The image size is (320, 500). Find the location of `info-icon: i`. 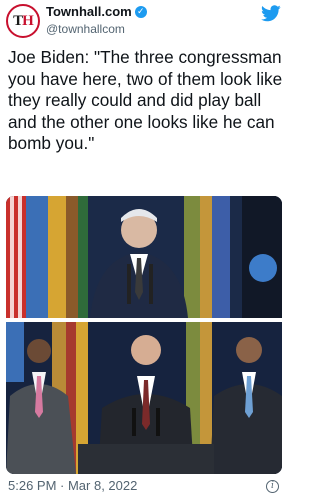

info-icon: i is located at coordinates (272, 486).